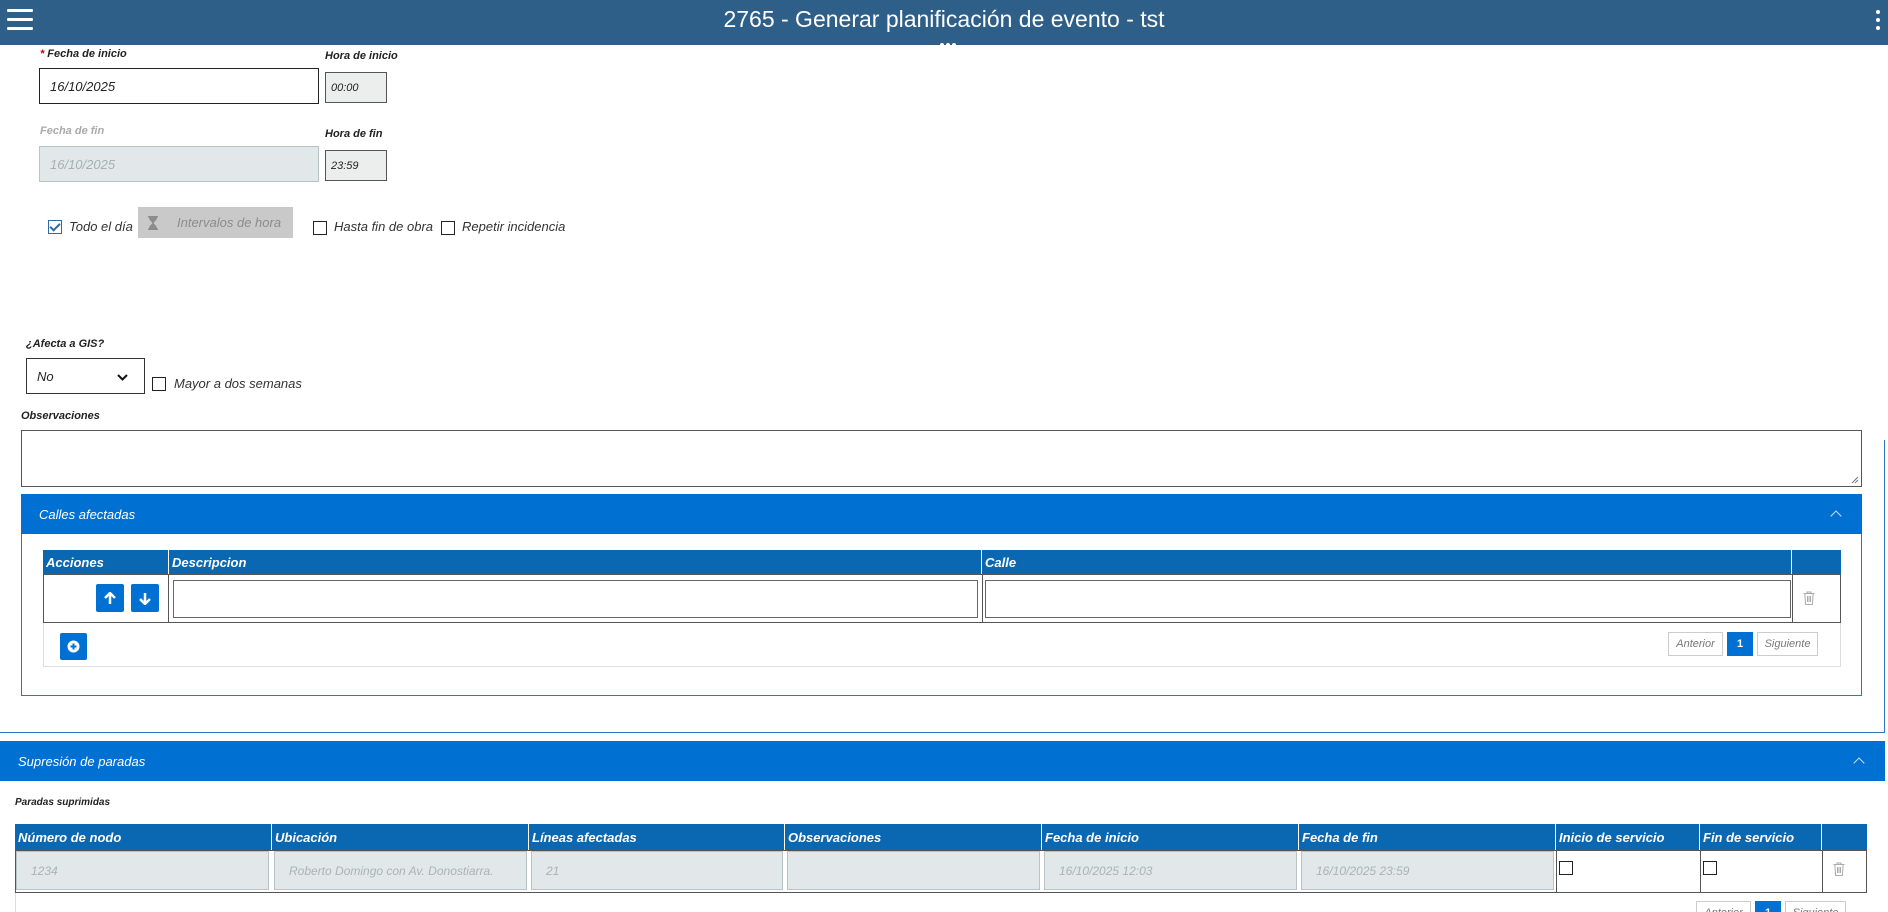  I want to click on hora-inicio-input: 00:00, so click(356, 87).